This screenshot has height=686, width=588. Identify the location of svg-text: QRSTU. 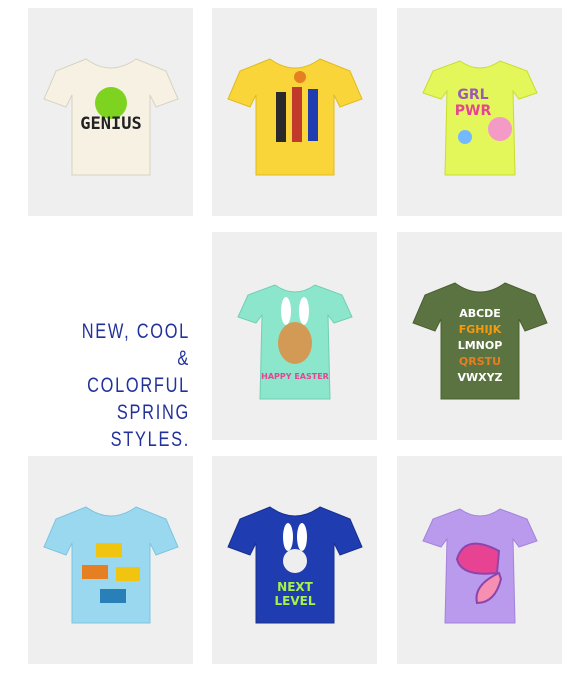
(479, 361).